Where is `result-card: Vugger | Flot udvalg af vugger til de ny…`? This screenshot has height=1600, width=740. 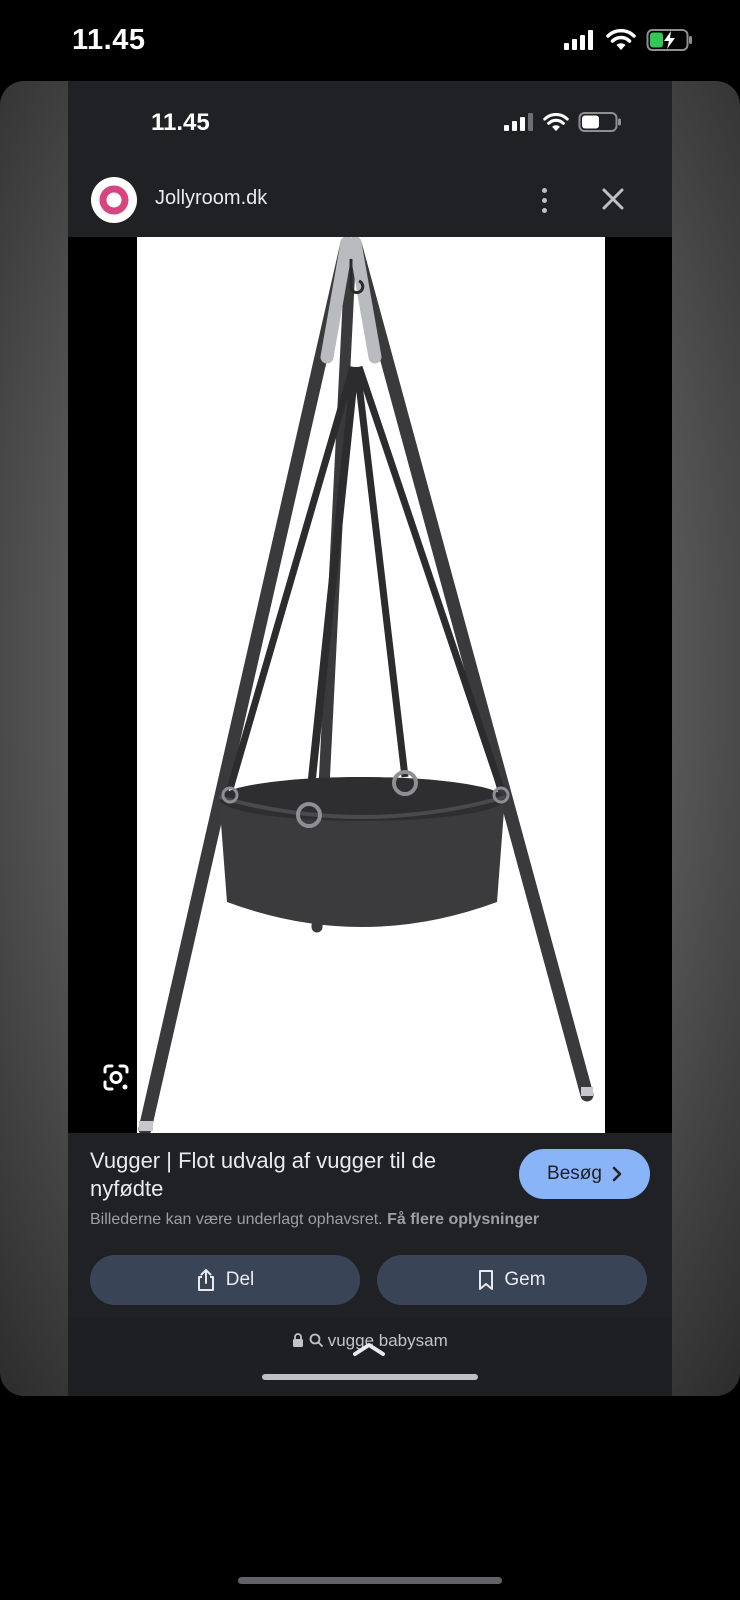 result-card: Vugger | Flot udvalg af vugger til de ny… is located at coordinates (370, 1230).